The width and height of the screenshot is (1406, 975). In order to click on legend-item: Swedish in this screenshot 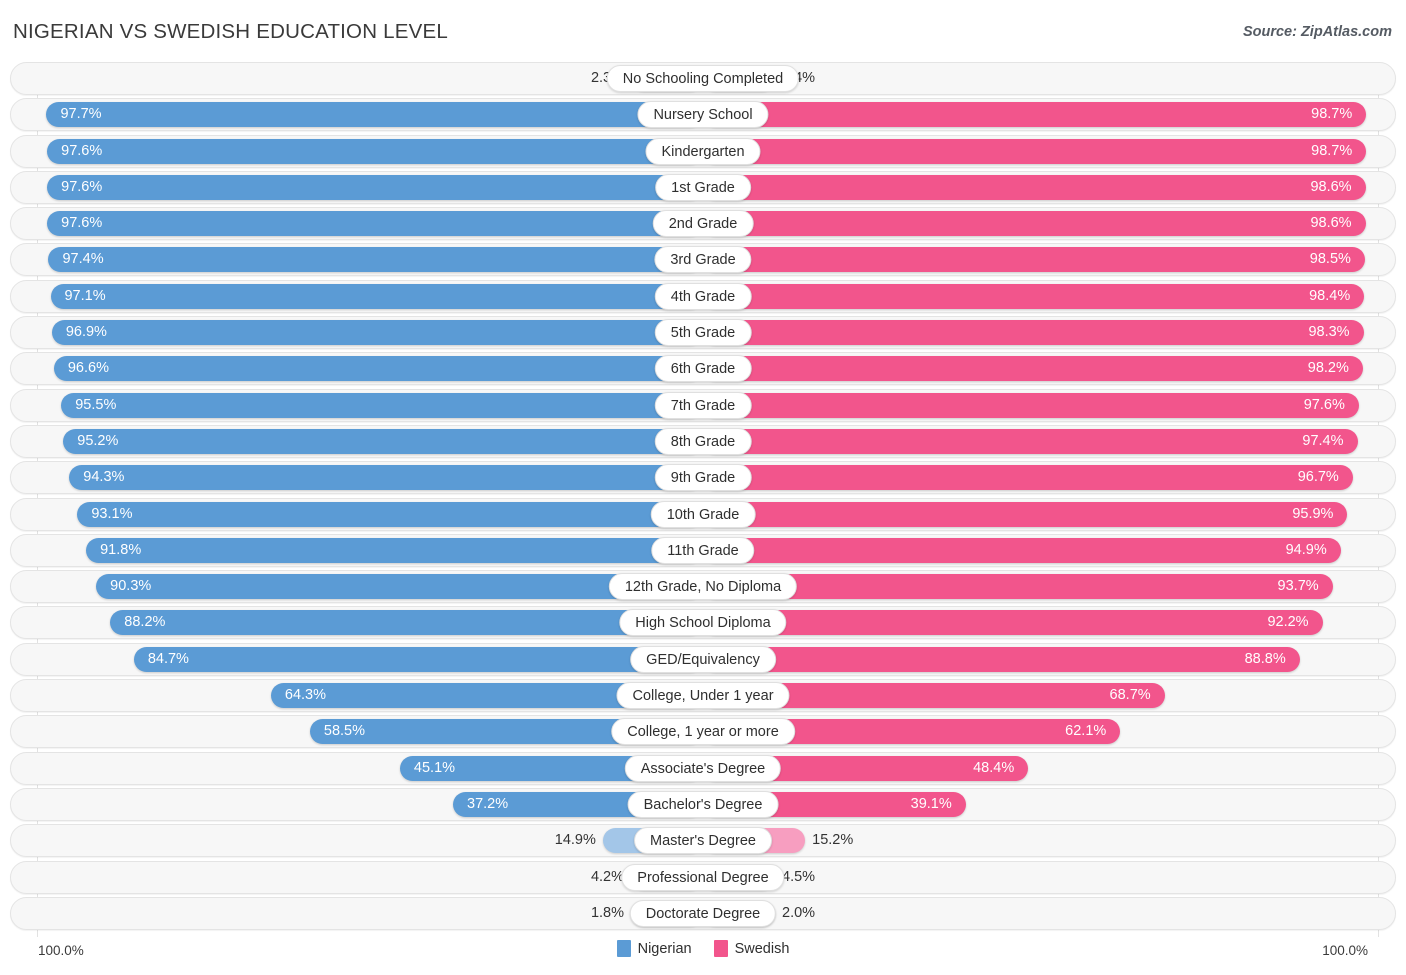, I will do `click(751, 948)`.